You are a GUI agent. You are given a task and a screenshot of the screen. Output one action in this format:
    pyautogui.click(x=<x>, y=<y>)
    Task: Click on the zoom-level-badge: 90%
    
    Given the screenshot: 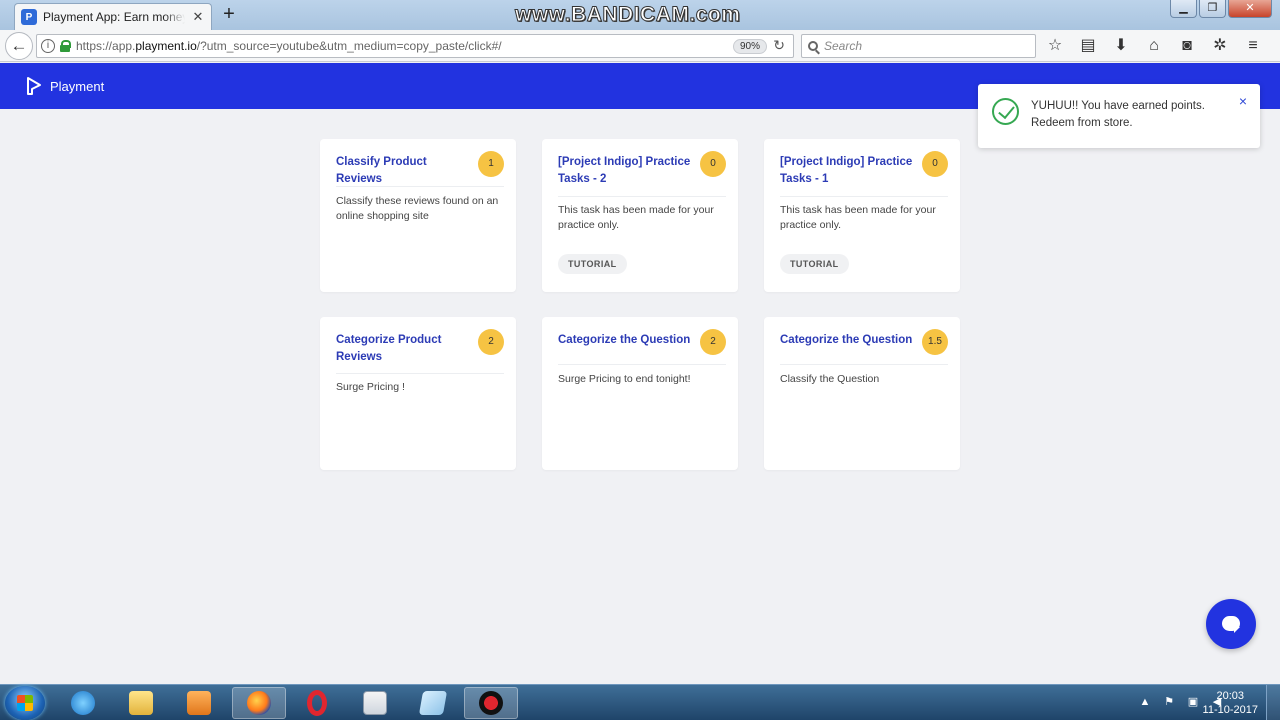 What is the action you would take?
    pyautogui.click(x=749, y=46)
    